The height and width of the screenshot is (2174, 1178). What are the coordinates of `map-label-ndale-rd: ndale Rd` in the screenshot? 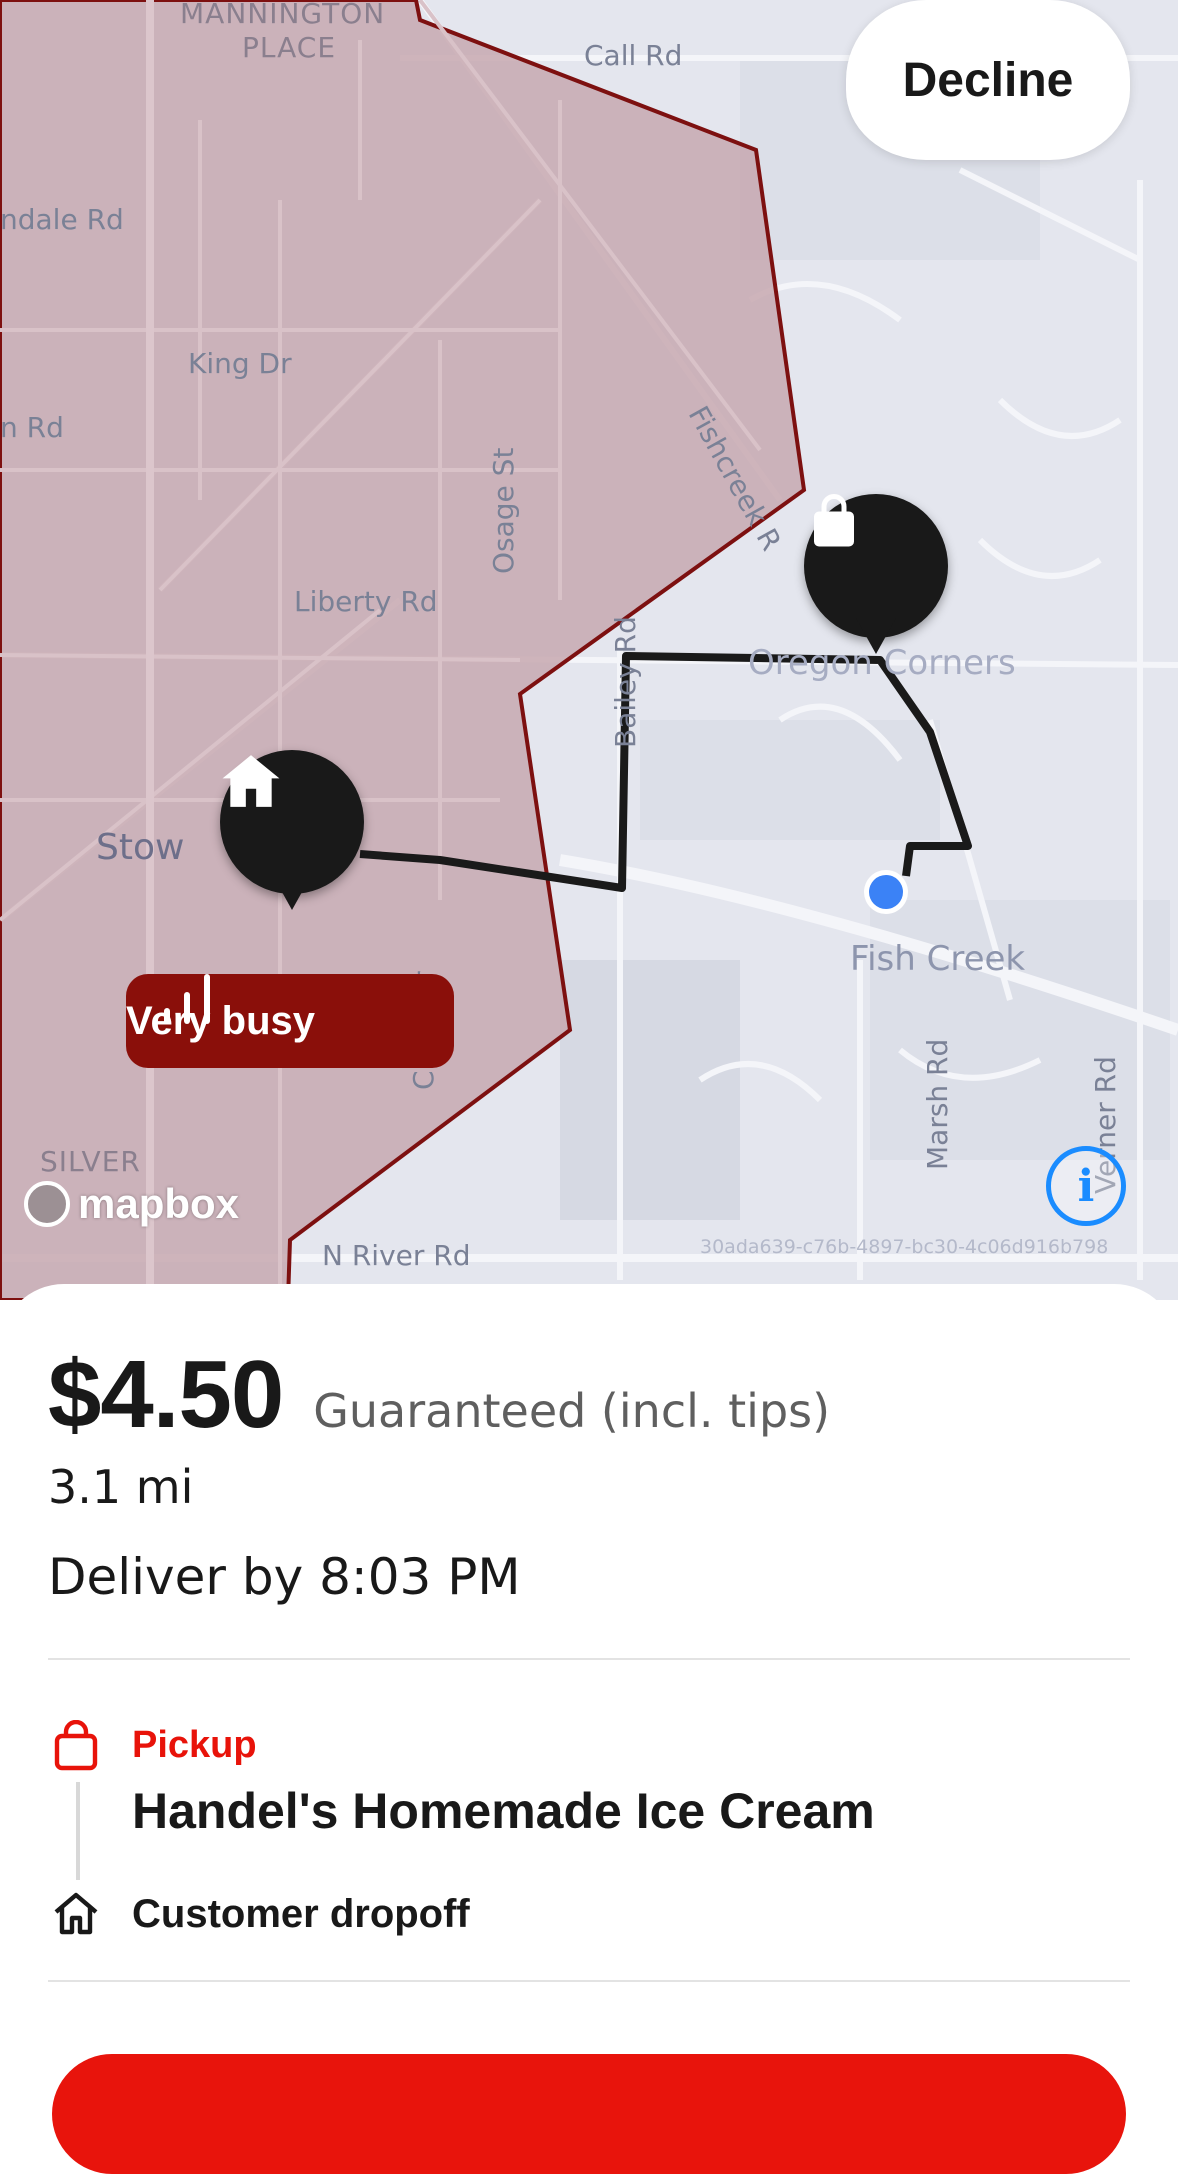 It's located at (62, 219).